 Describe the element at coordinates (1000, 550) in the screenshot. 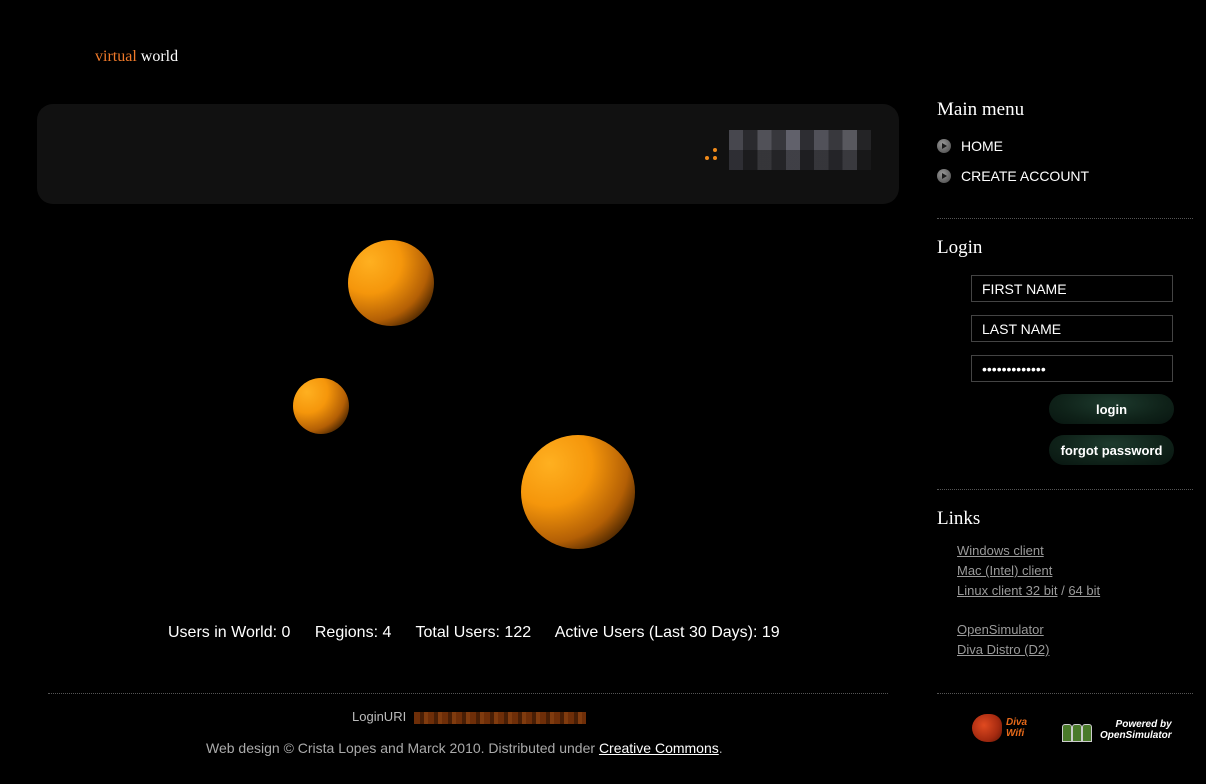

I see `windows-client-link: Windows client` at that location.